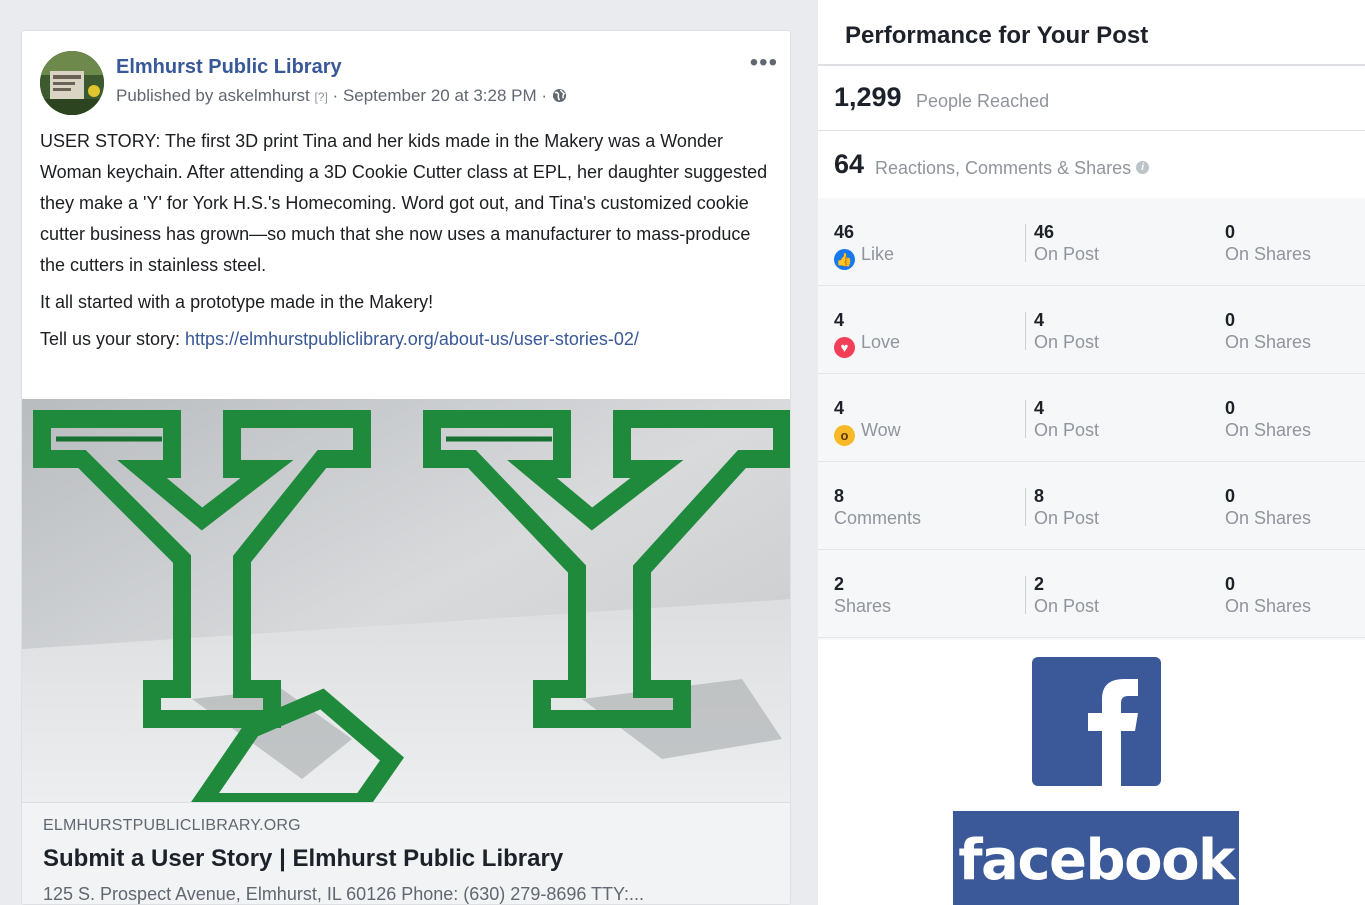  What do you see at coordinates (1039, 408) in the screenshot?
I see `wow-on-post: 4` at bounding box center [1039, 408].